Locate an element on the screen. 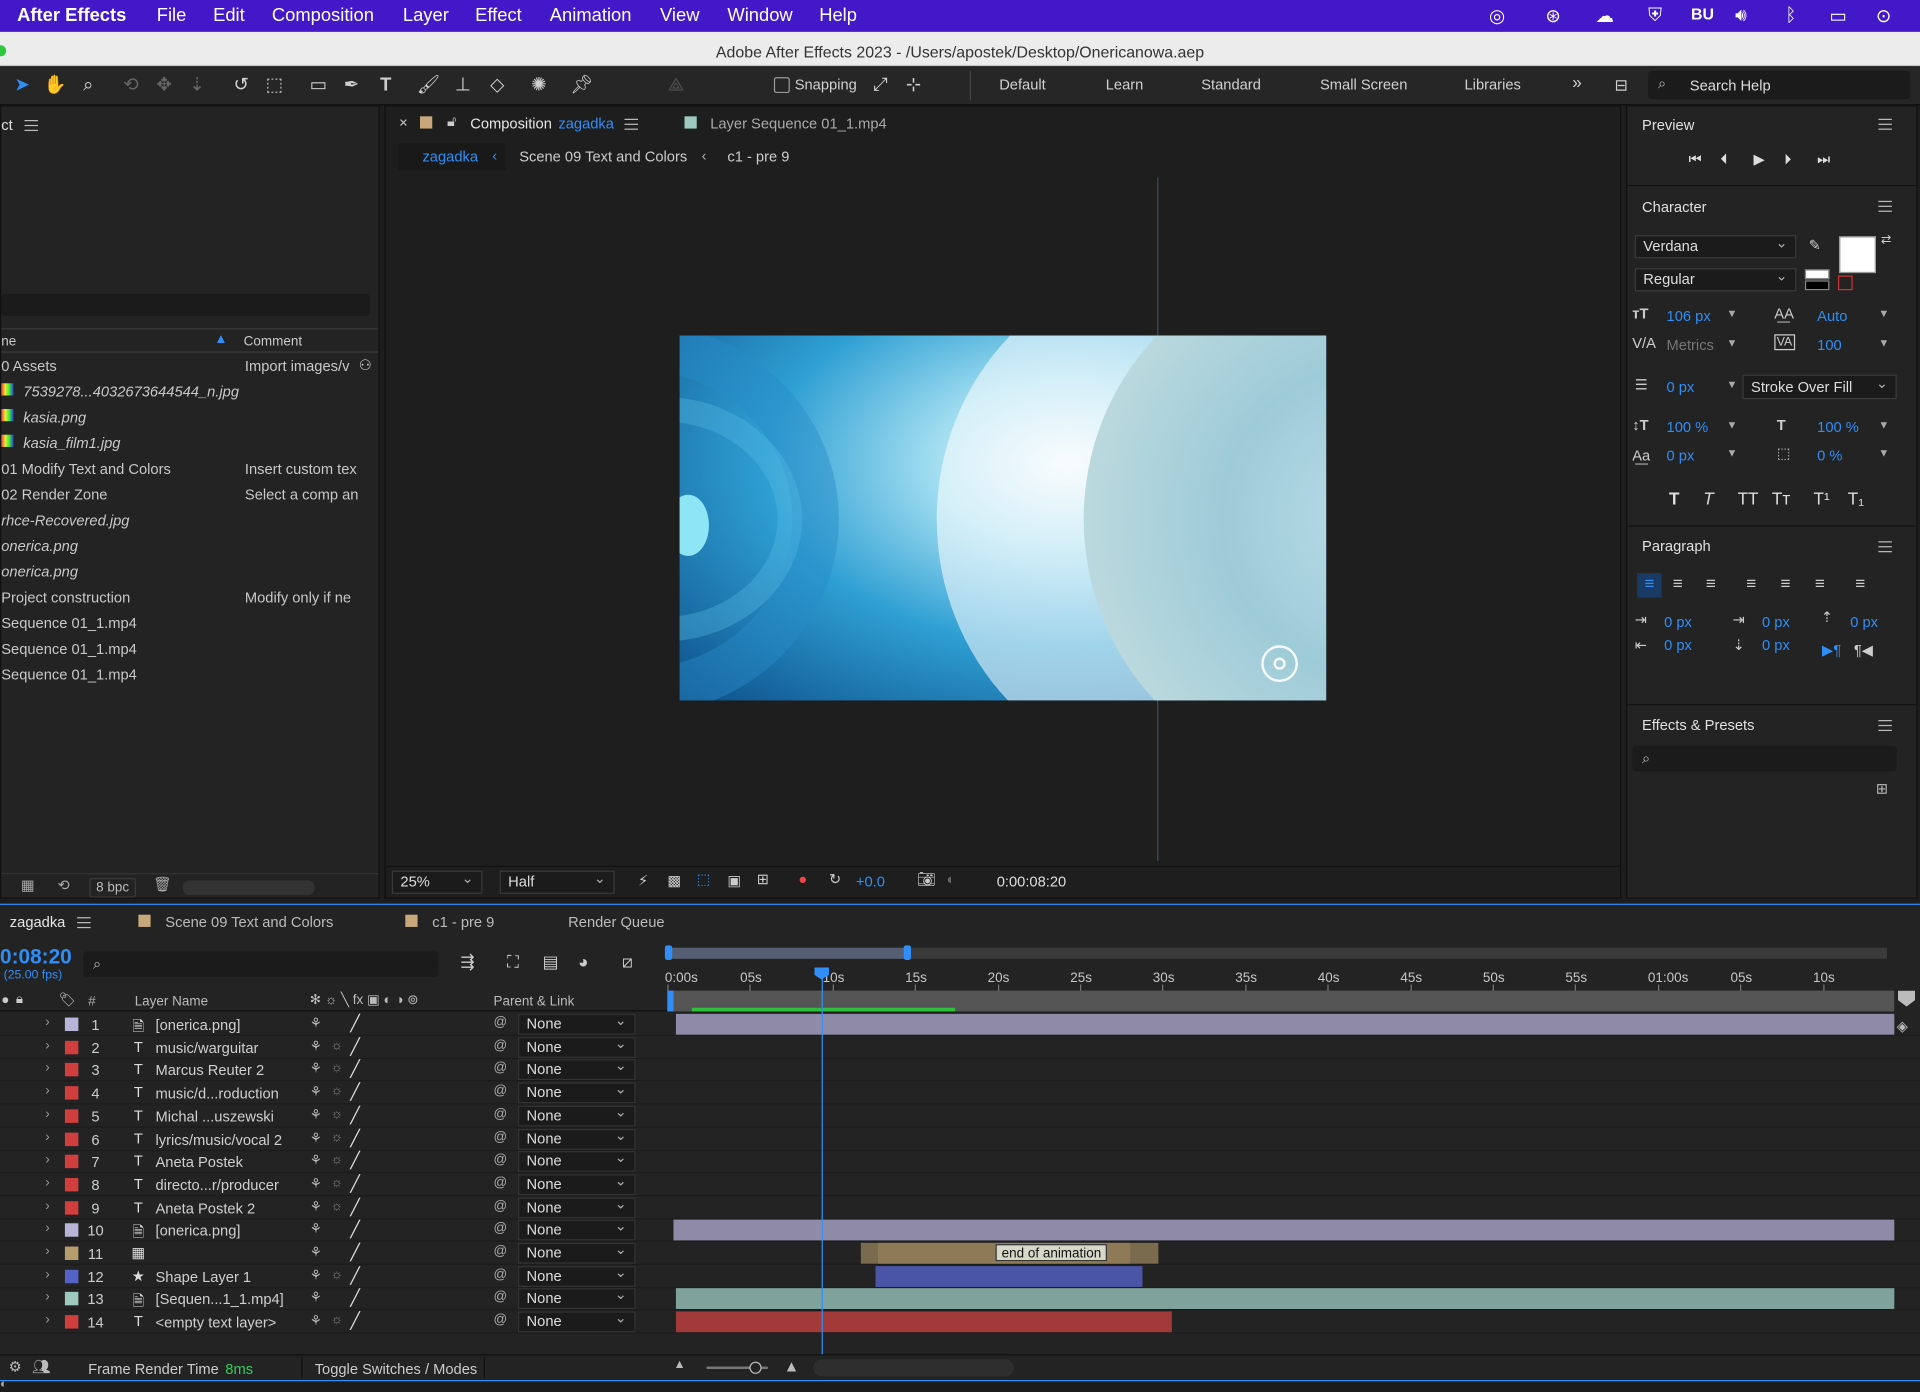 The width and height of the screenshot is (1920, 1392). pan-camera-icon: ✥ is located at coordinates (164, 85).